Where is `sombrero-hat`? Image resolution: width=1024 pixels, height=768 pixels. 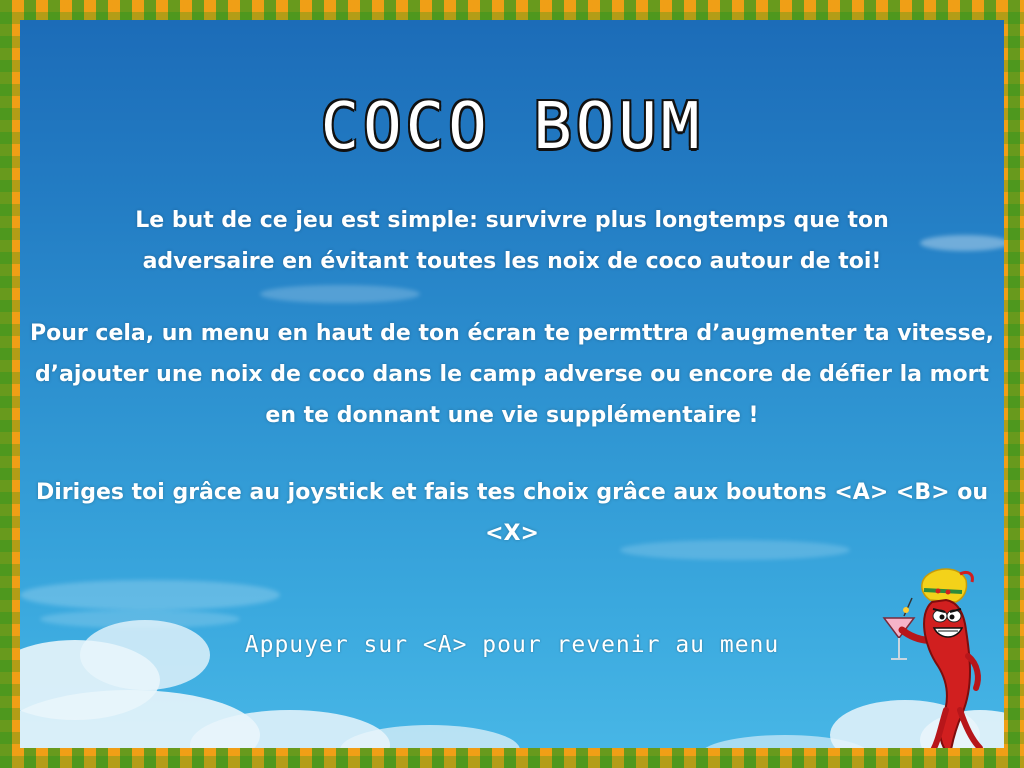 sombrero-hat is located at coordinates (947, 585).